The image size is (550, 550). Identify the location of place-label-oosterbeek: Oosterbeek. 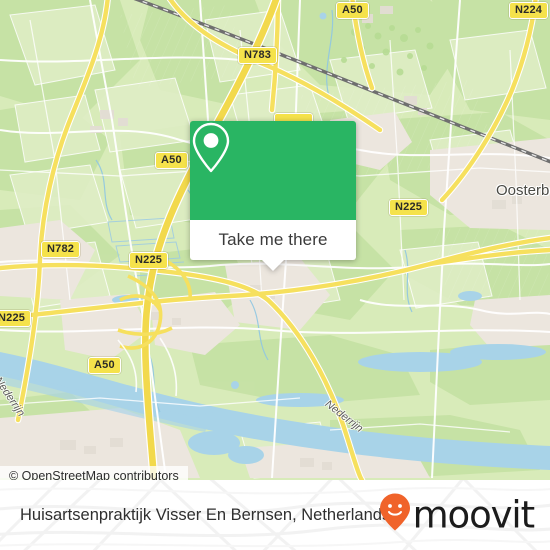
(523, 190).